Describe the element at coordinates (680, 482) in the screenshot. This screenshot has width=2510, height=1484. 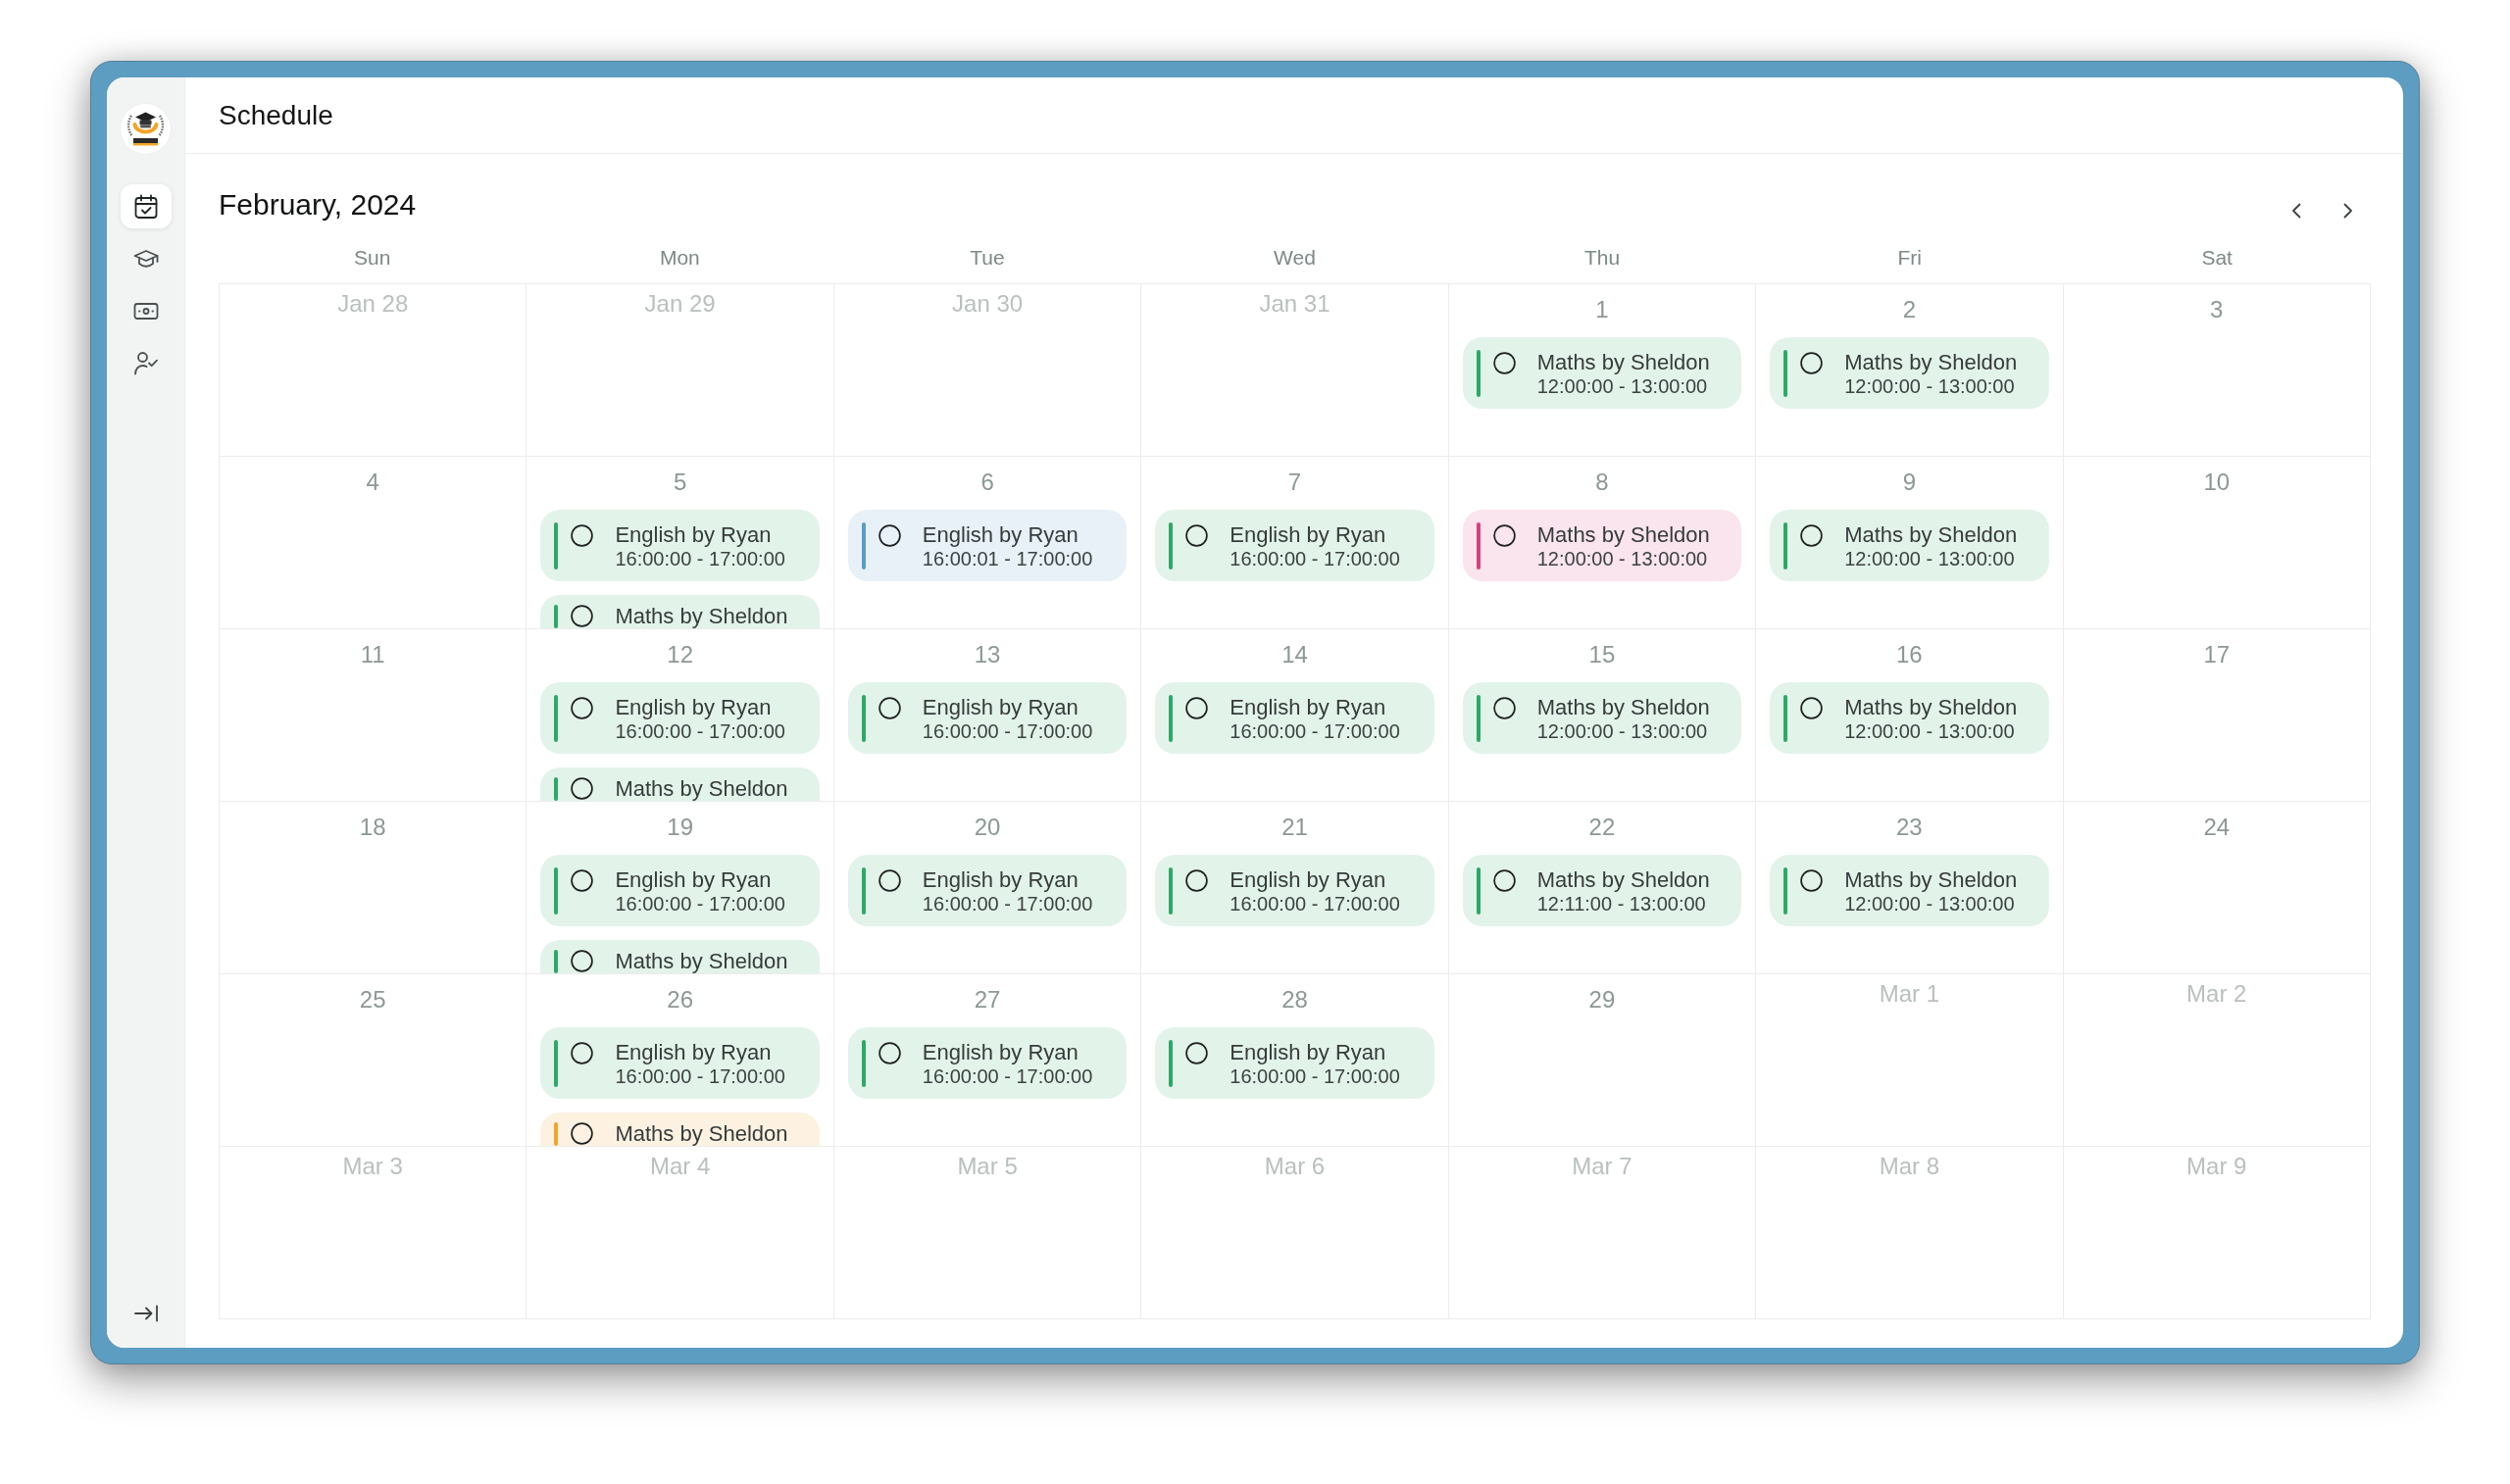
I see `day-number: 5` at that location.